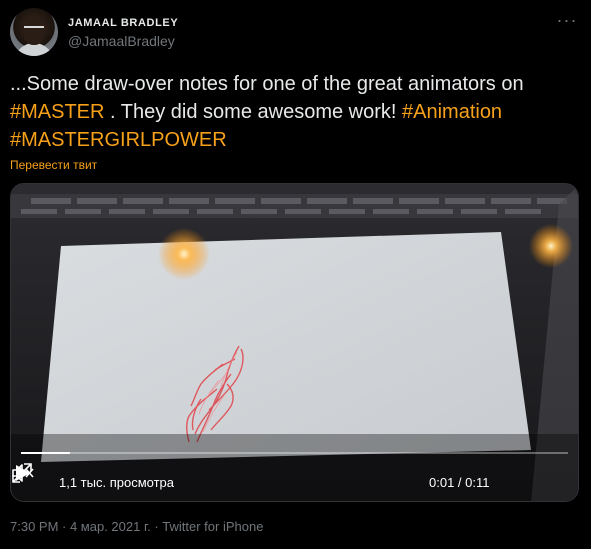  Describe the element at coordinates (46, 453) in the screenshot. I see `video-progress-fill` at that location.